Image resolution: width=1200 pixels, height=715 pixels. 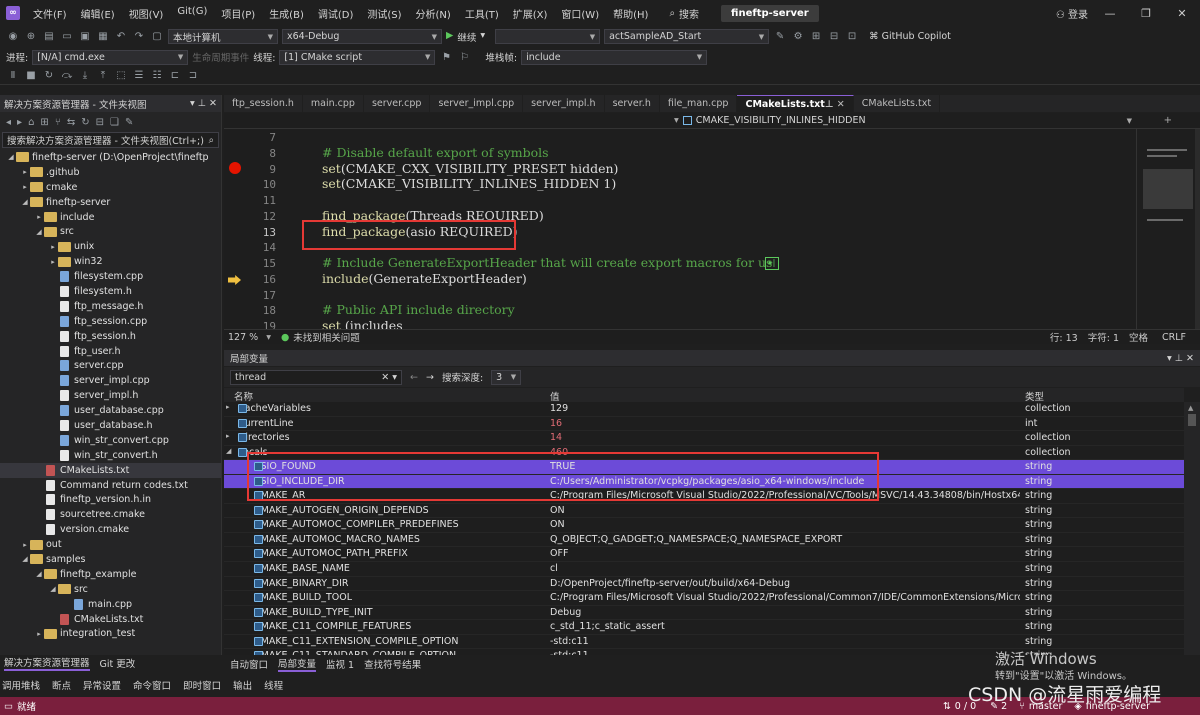 I want to click on menu-item: 调试(D), so click(x=336, y=13).